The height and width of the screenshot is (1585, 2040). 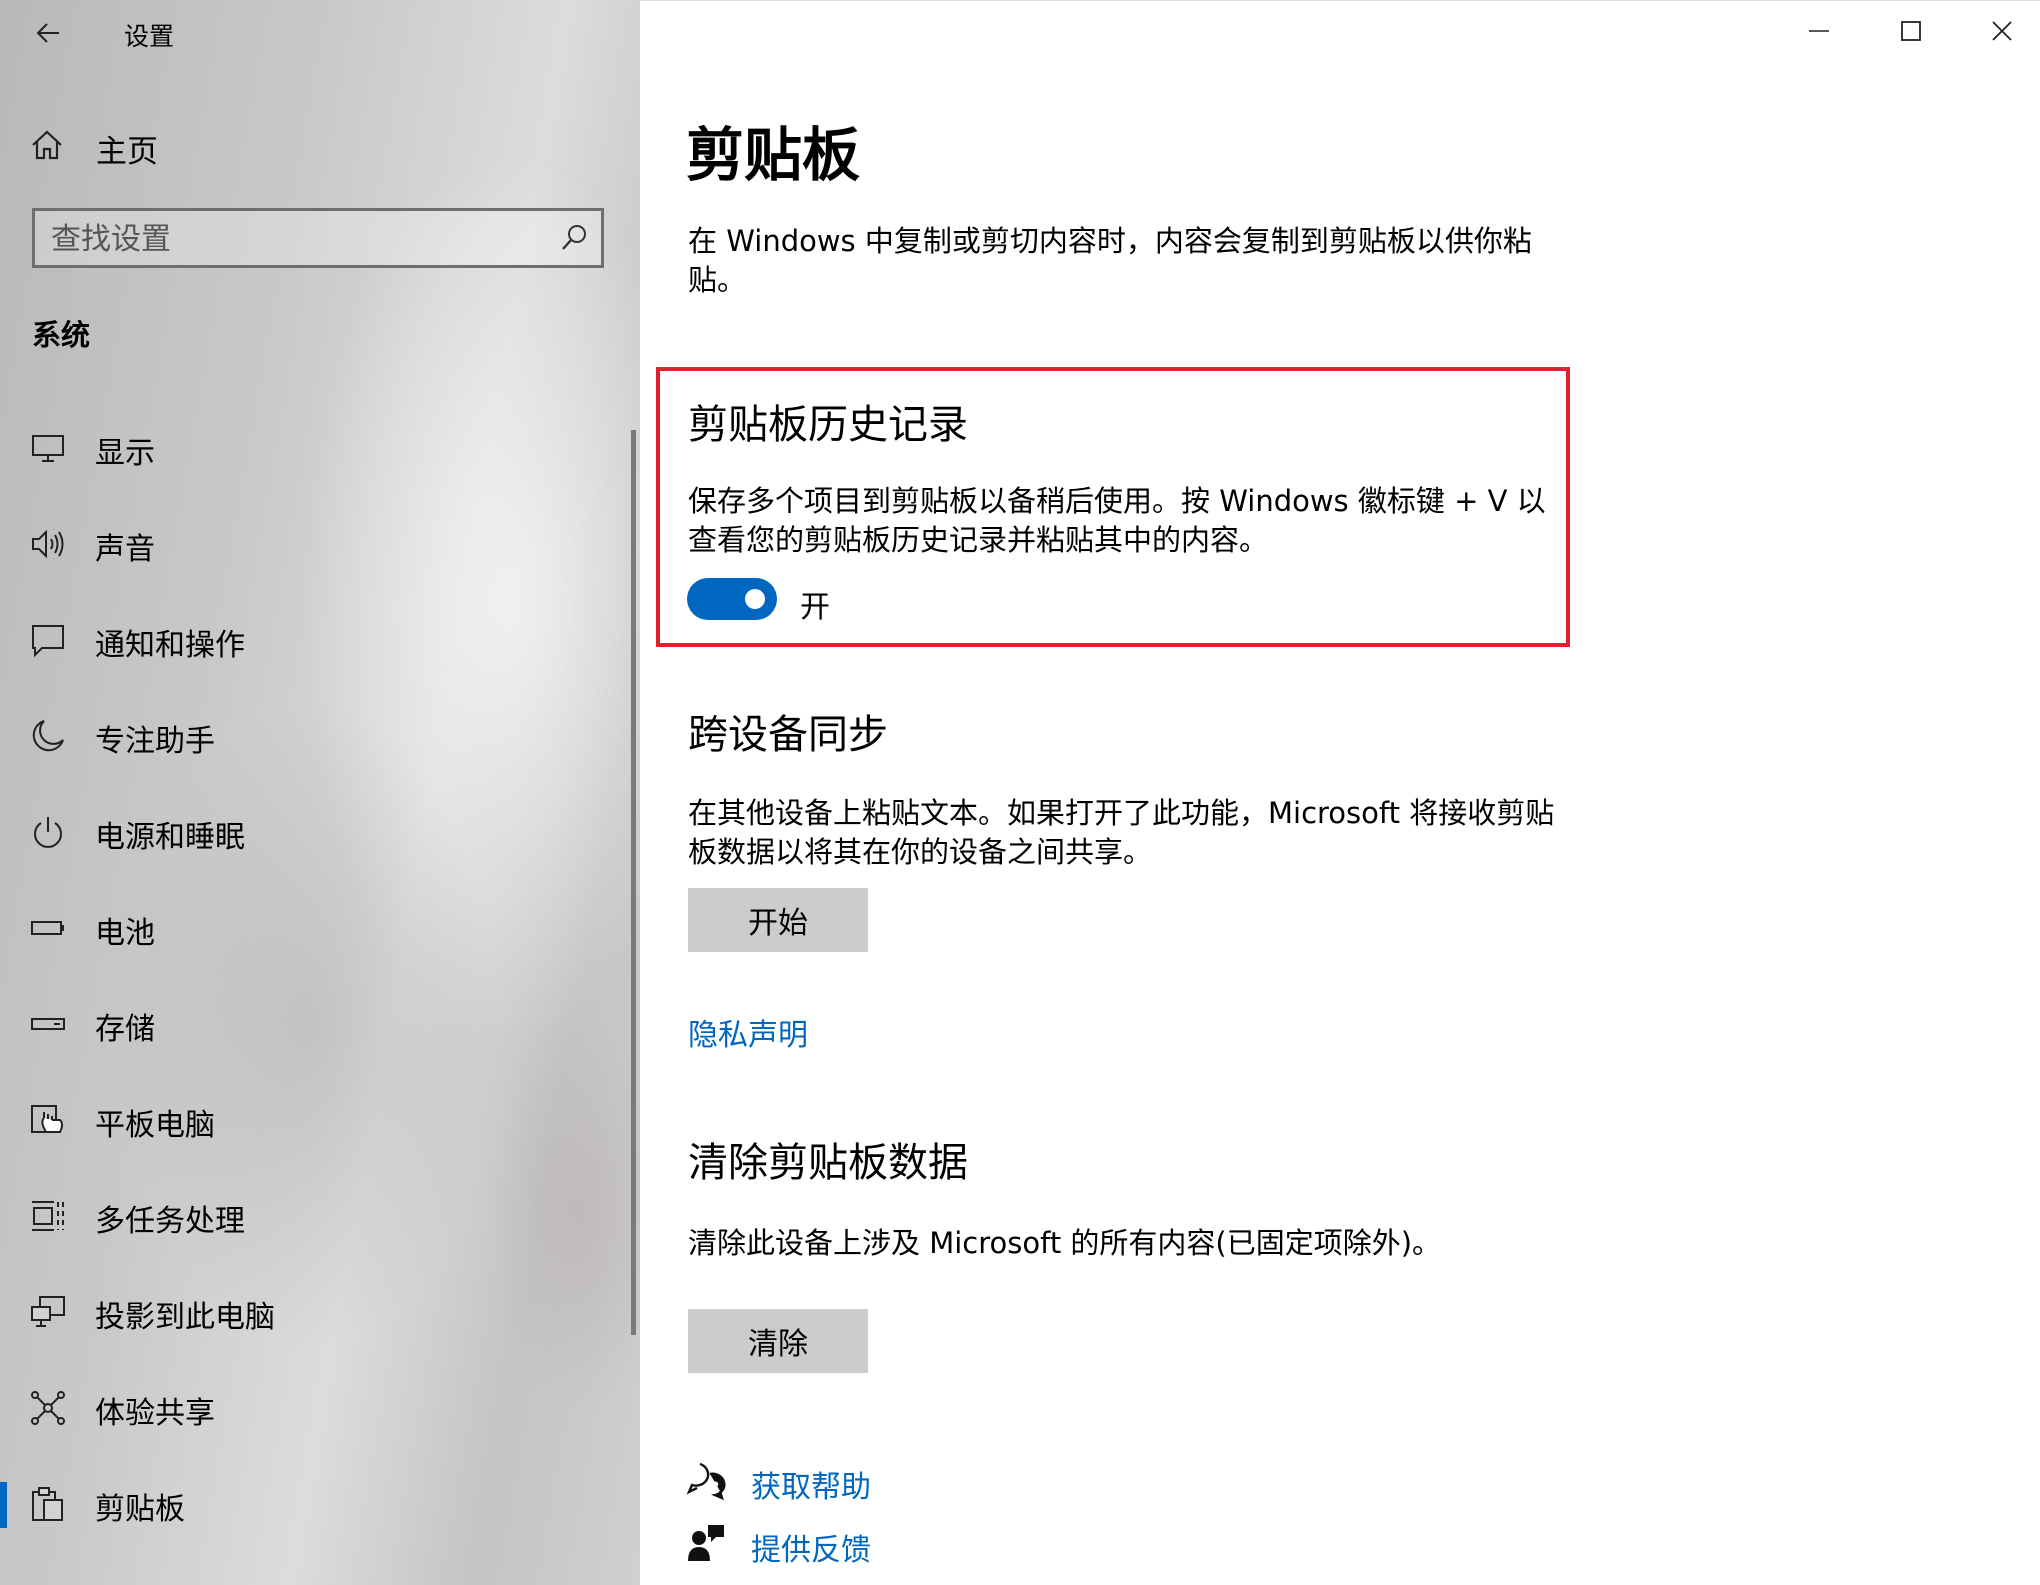 I want to click on sidebar-item-battery: 电池, so click(x=316, y=928).